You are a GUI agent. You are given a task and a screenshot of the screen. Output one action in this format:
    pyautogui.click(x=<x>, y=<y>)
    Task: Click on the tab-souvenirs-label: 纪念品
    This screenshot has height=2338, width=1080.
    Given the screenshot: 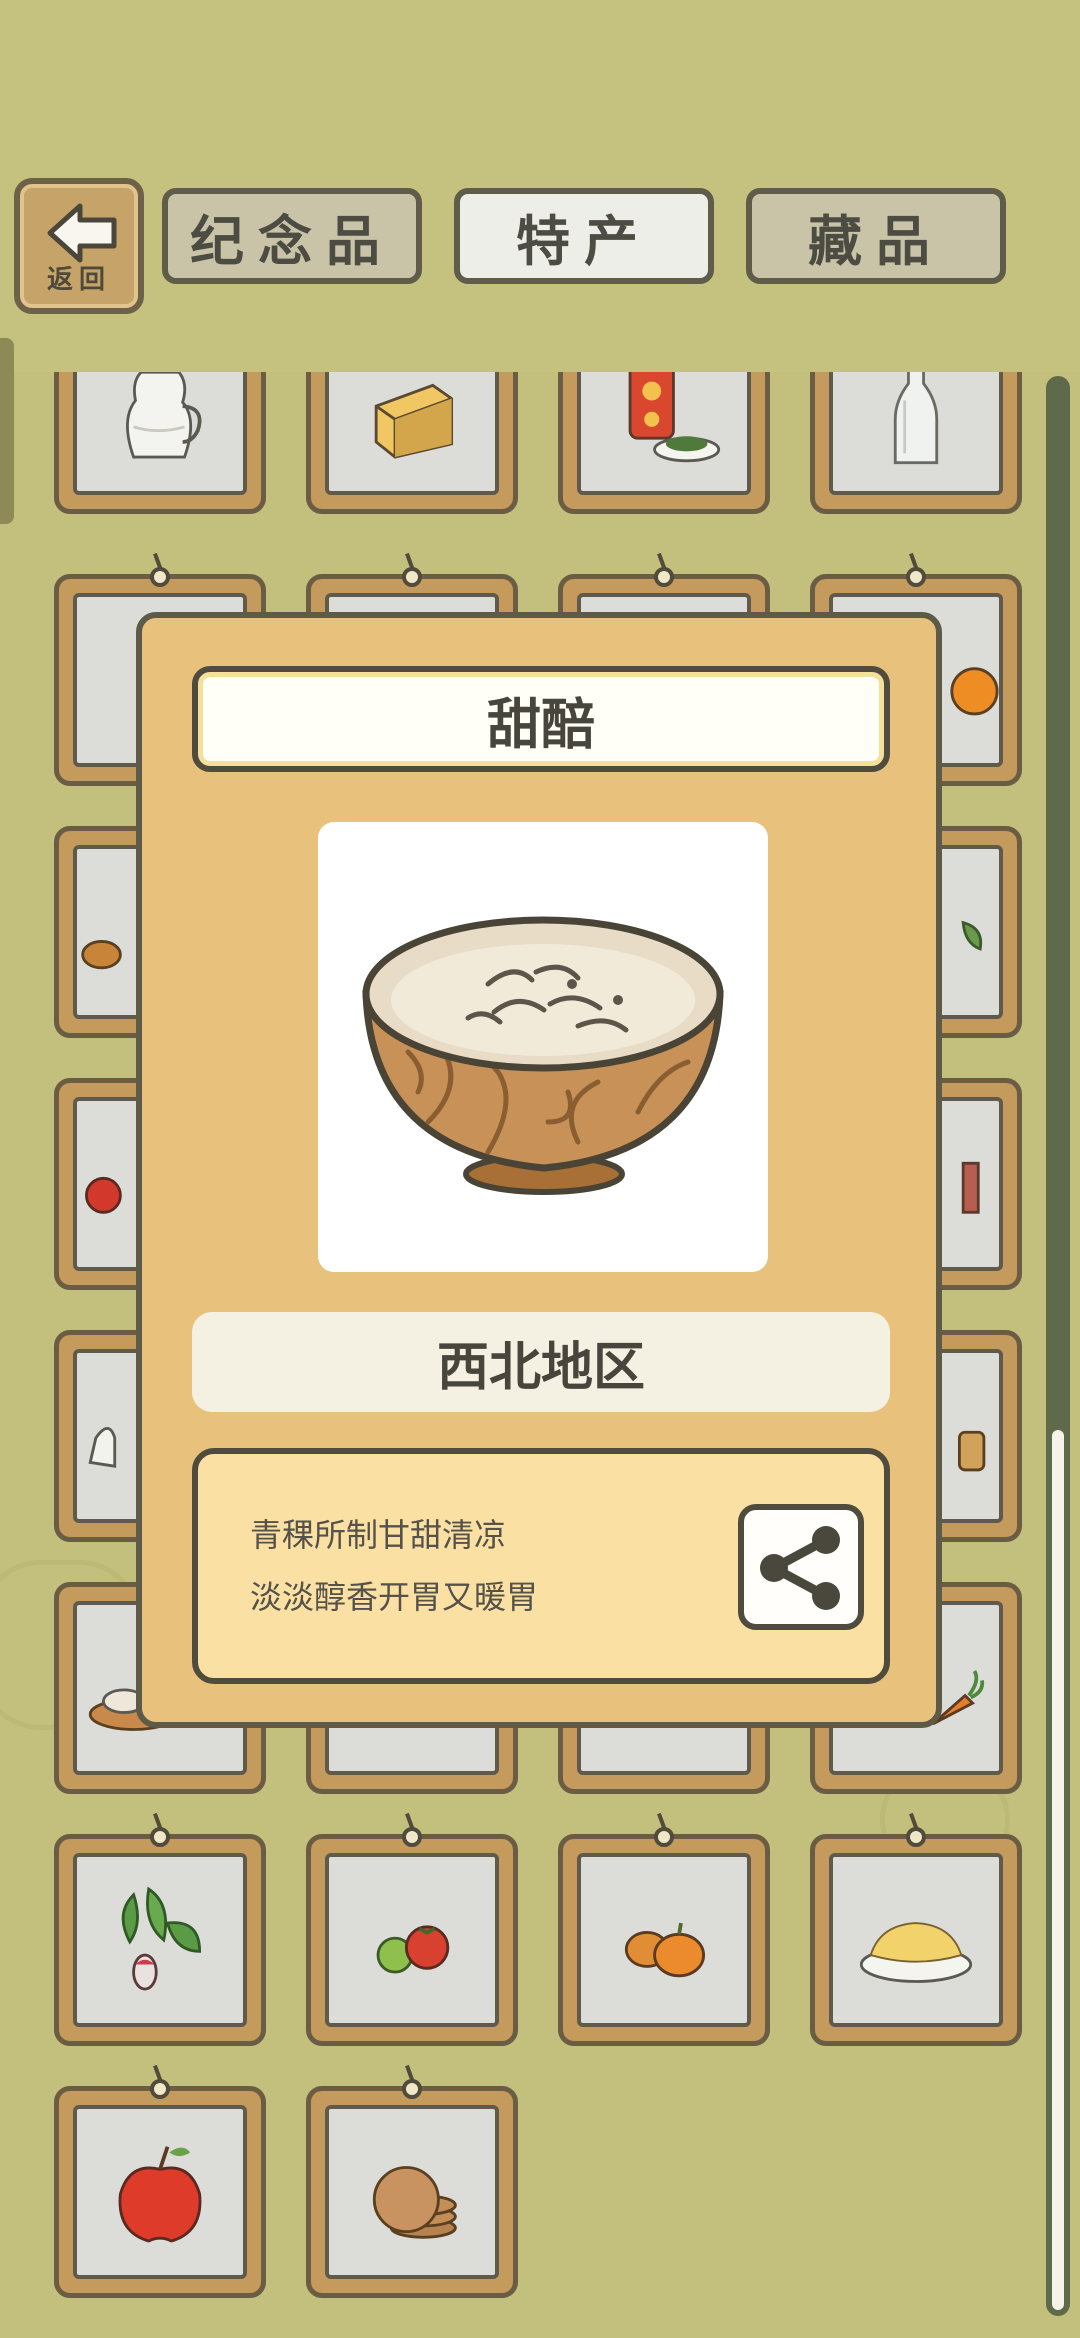 What is the action you would take?
    pyautogui.click(x=292, y=241)
    